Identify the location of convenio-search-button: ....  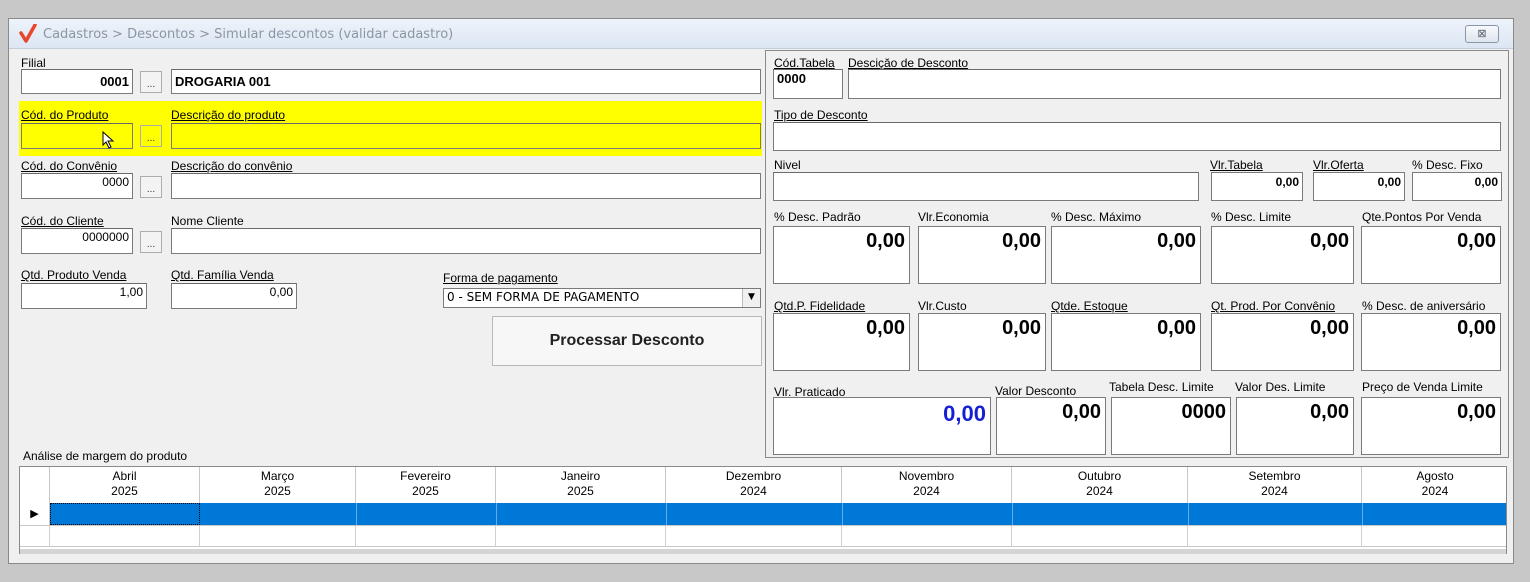
(151, 187).